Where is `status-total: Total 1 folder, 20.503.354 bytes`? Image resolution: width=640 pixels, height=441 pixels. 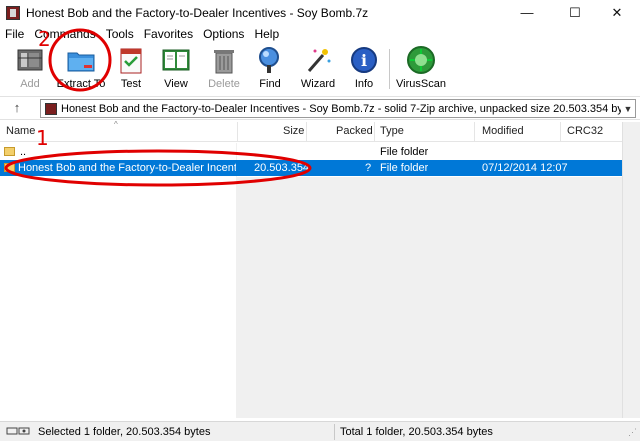 status-total: Total 1 folder, 20.503.354 bytes is located at coordinates (416, 432).